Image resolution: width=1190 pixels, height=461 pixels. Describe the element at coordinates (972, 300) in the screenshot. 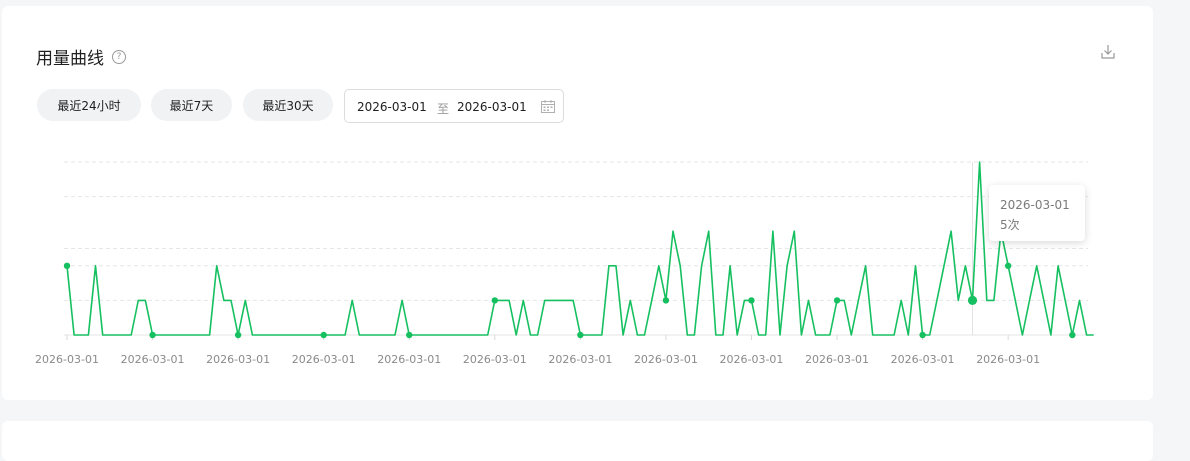

I see `highlight-point` at that location.